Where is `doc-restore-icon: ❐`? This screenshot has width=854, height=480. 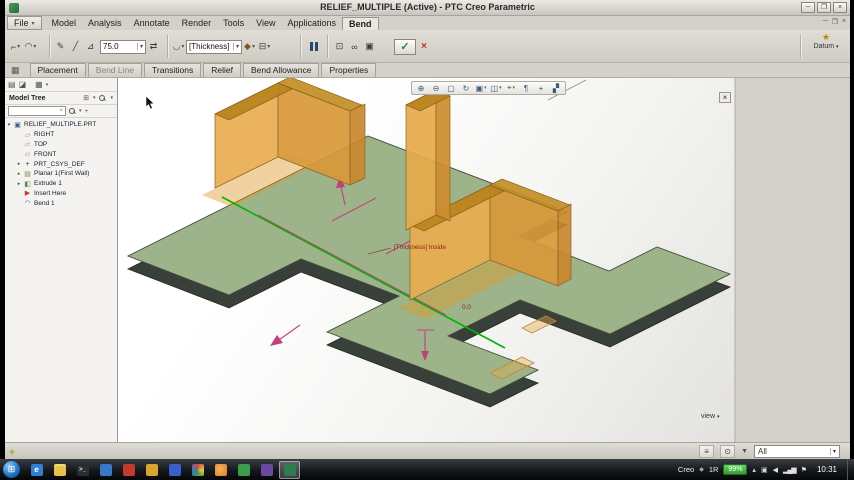 doc-restore-icon: ❐ is located at coordinates (835, 22).